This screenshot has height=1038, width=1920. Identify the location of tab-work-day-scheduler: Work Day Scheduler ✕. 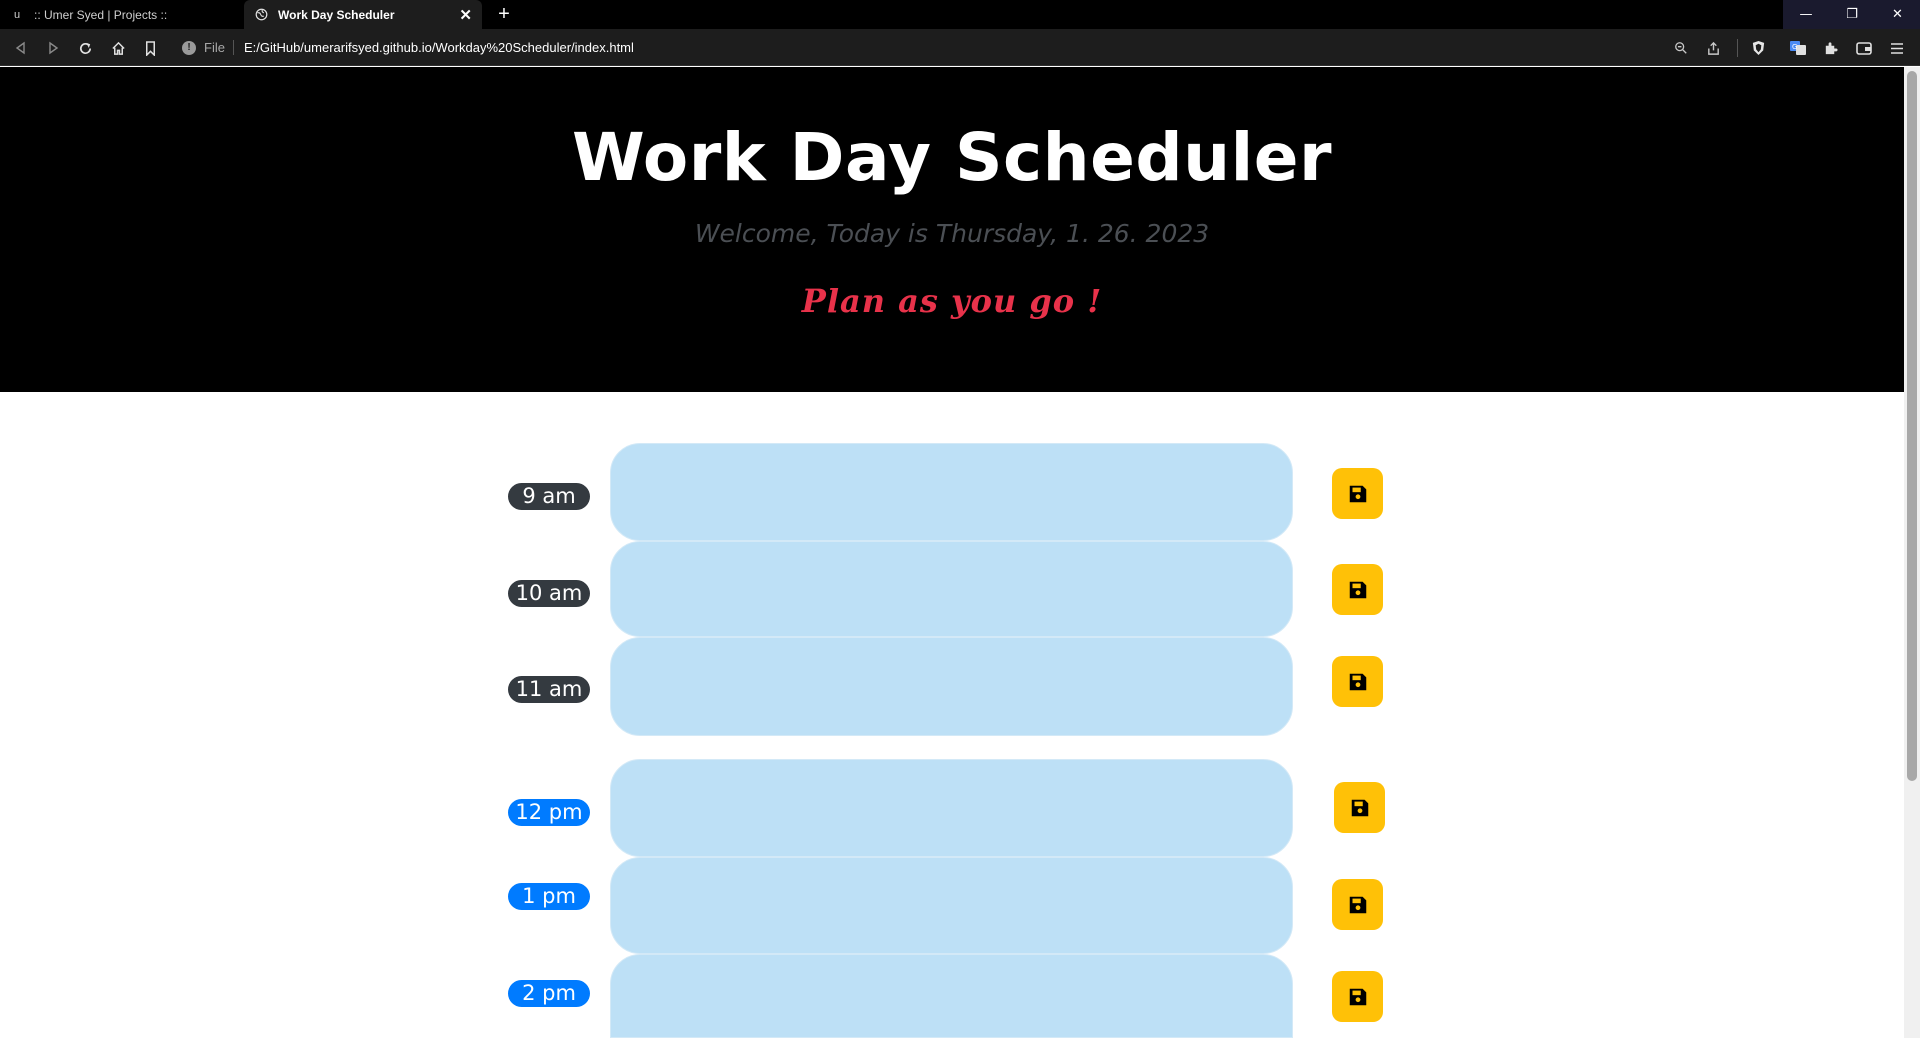
(363, 14).